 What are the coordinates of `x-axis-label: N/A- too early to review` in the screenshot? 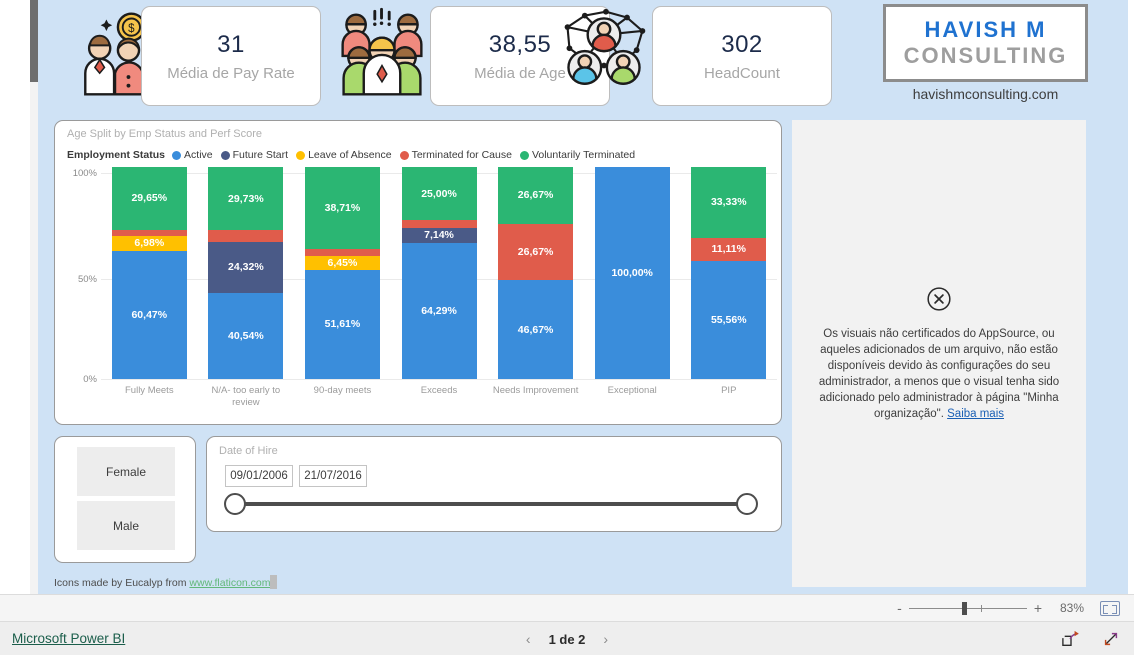 It's located at (246, 396).